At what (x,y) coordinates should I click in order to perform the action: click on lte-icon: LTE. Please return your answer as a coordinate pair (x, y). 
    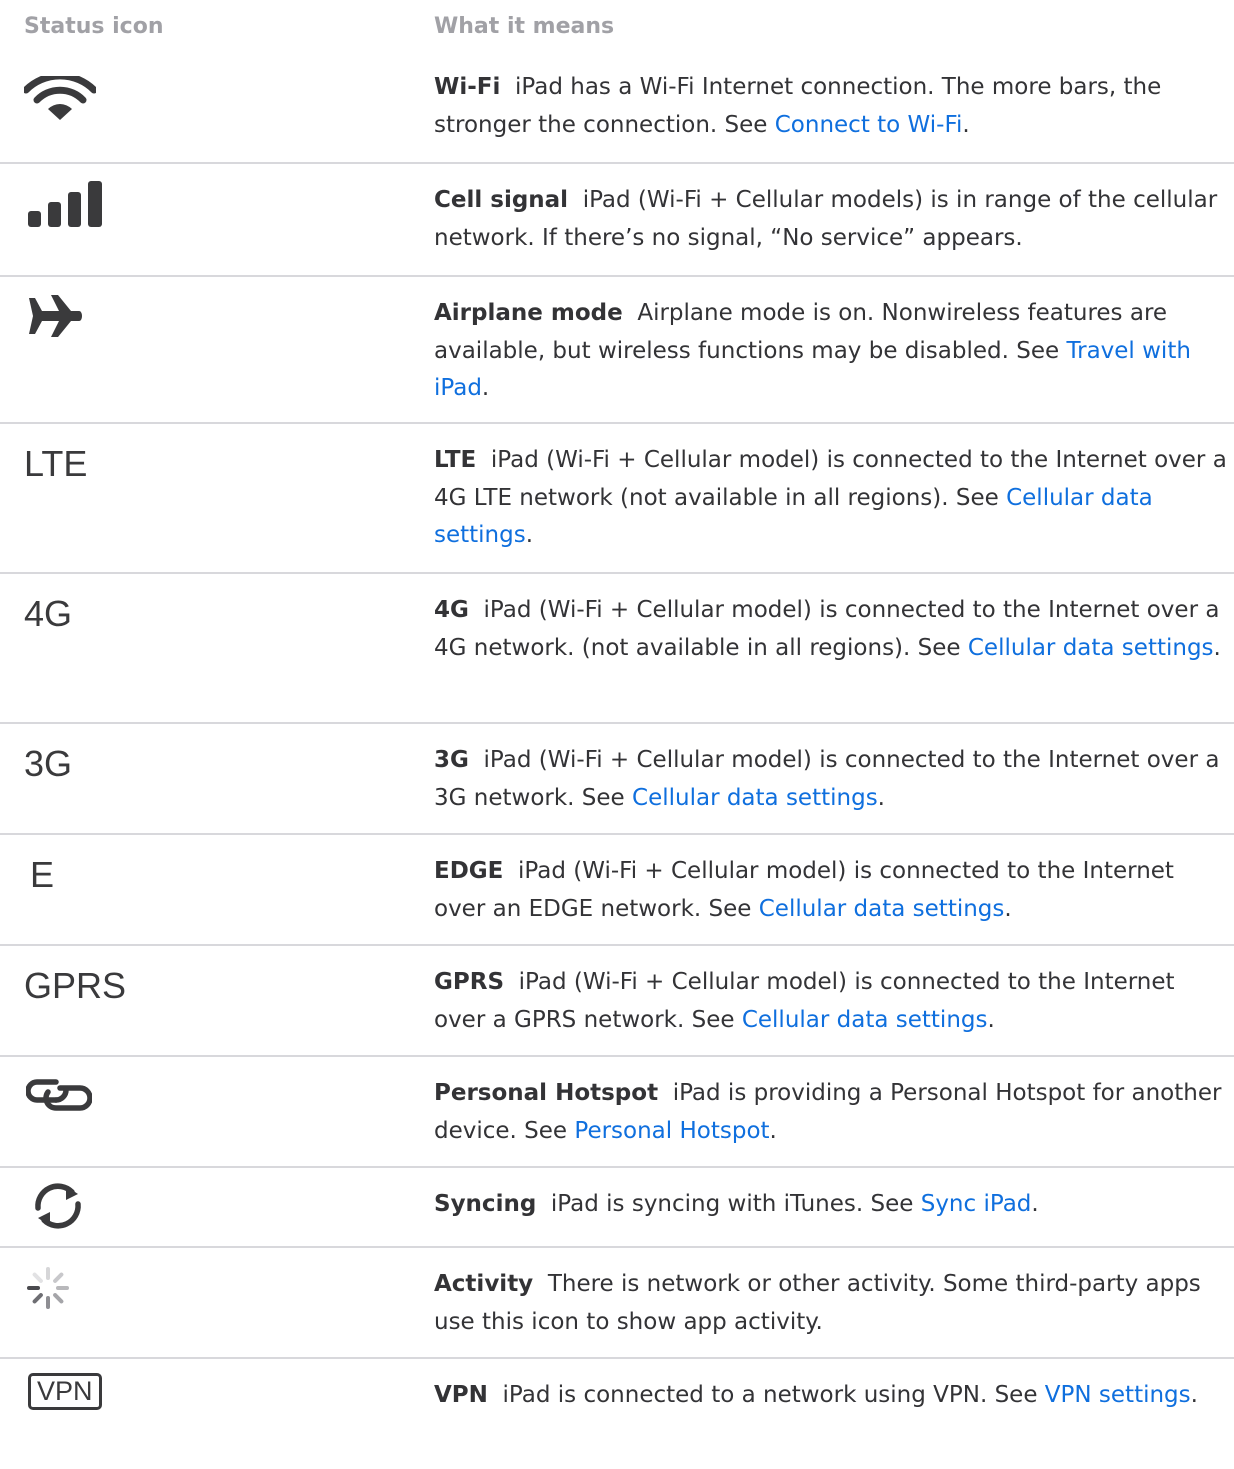
    Looking at the image, I should click on (55, 464).